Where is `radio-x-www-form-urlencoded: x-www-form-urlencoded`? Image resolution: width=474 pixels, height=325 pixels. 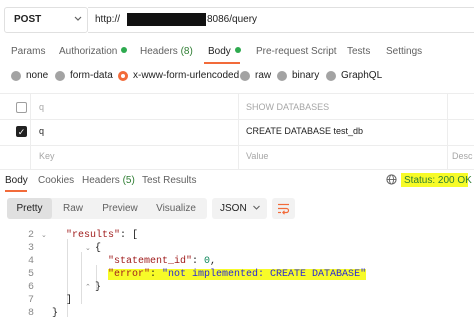 radio-x-www-form-urlencoded: x-www-form-urlencoded is located at coordinates (178, 75).